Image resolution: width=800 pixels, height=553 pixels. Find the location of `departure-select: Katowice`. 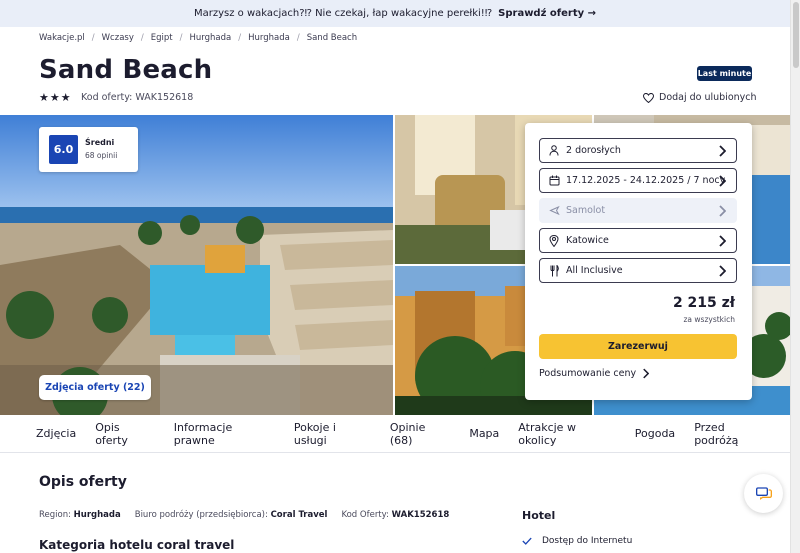

departure-select: Katowice is located at coordinates (638, 240).